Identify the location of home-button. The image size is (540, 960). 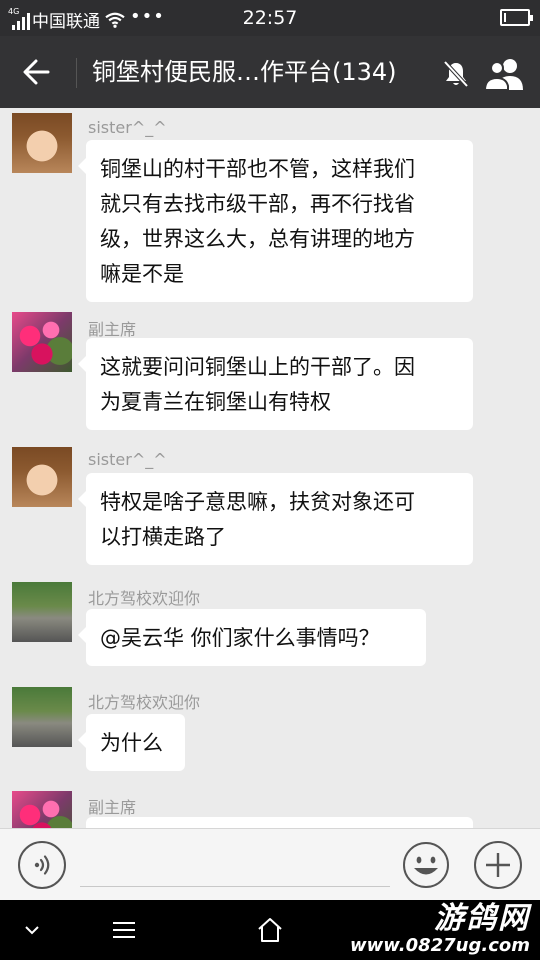
(270, 930).